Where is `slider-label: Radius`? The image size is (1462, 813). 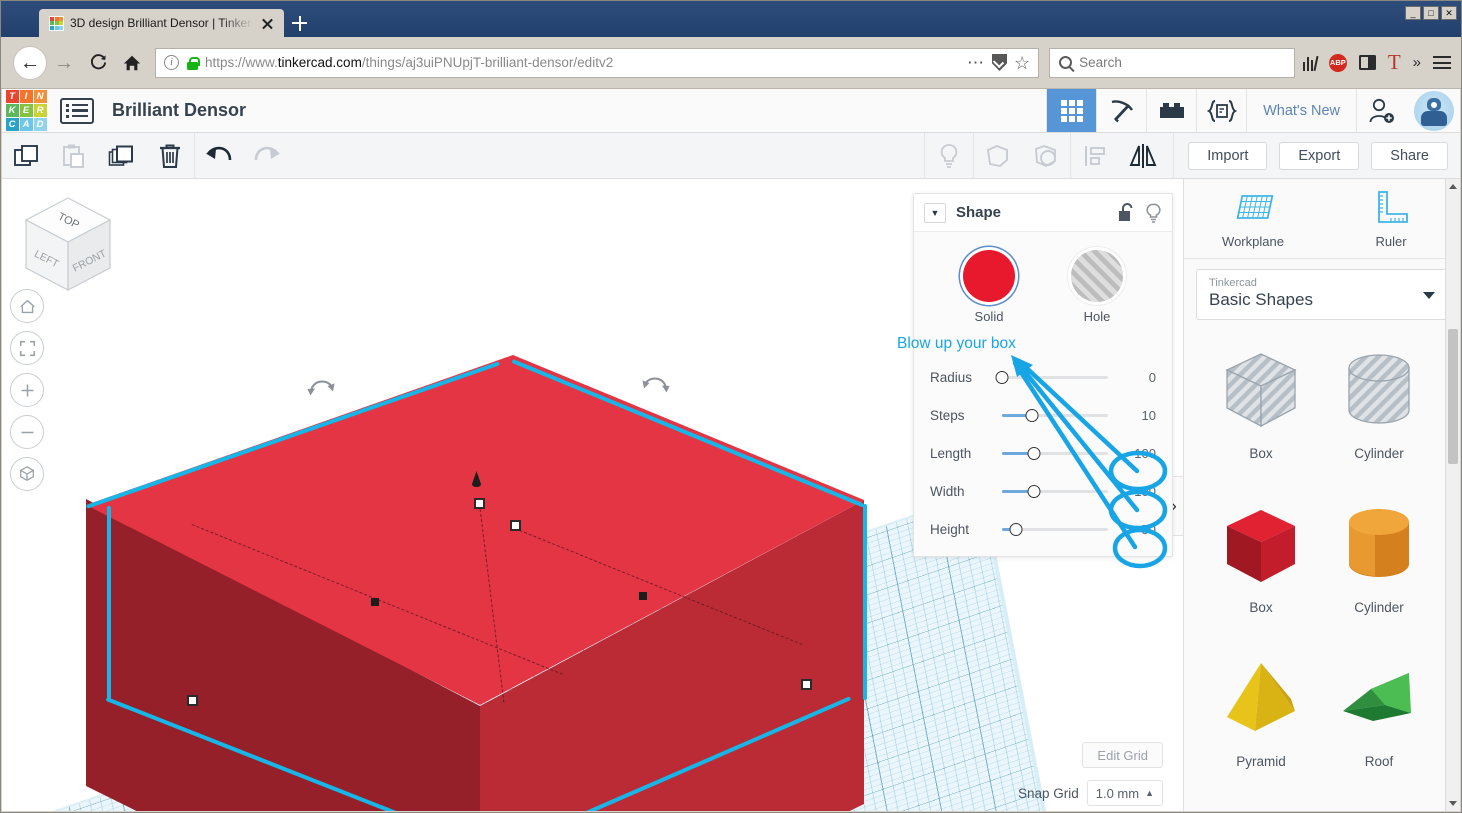
slider-label: Radius is located at coordinates (951, 377).